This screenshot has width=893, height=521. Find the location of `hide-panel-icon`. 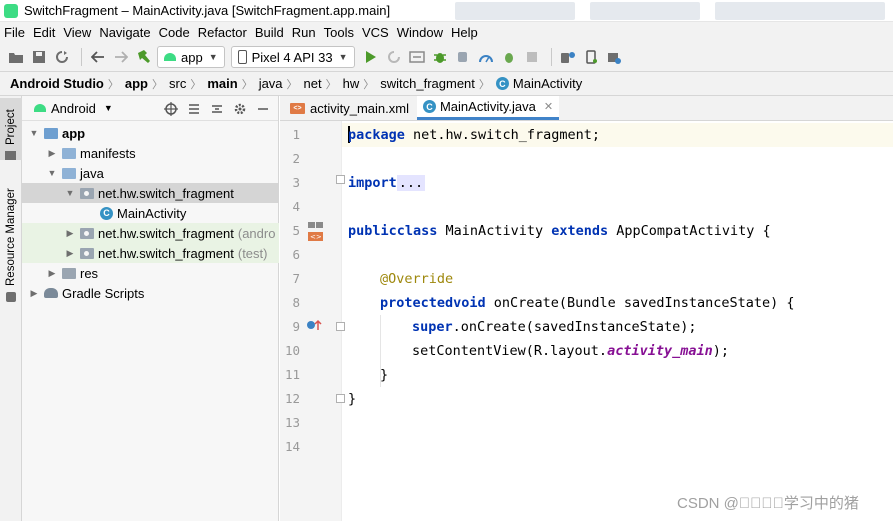

hide-panel-icon is located at coordinates (263, 109).